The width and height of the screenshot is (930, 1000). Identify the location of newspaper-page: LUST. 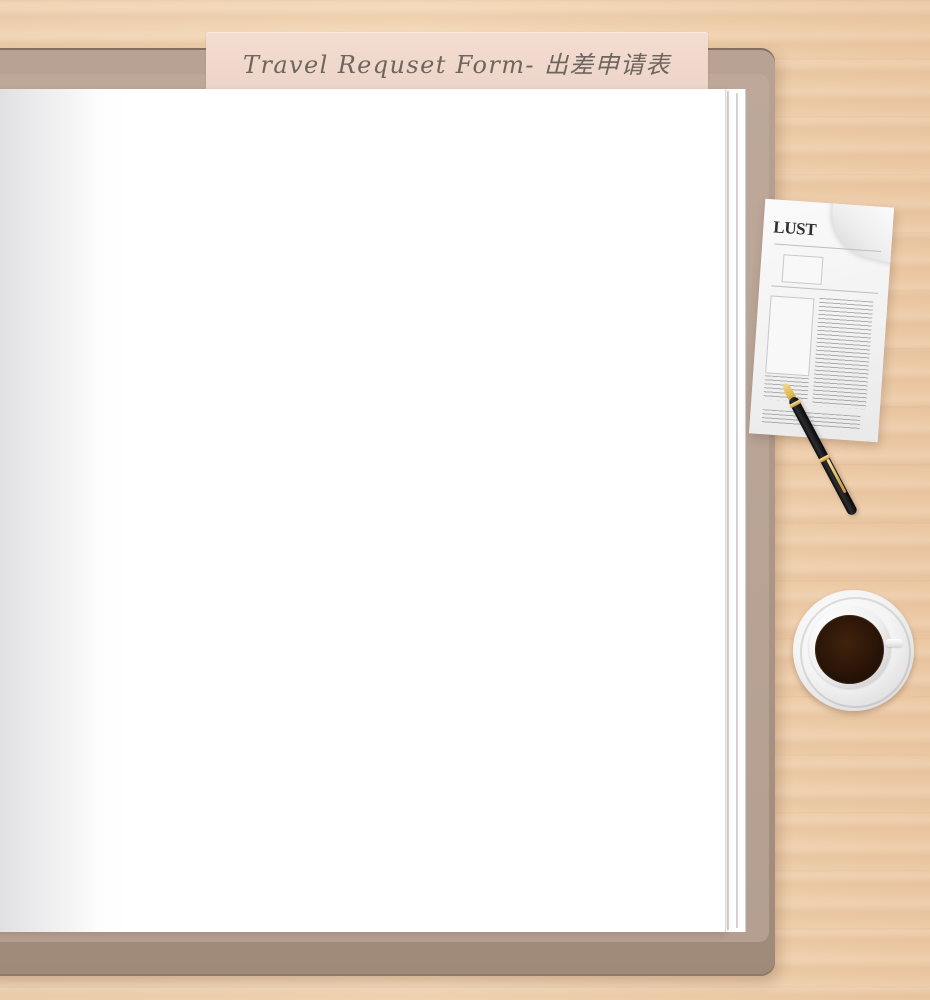
(821, 320).